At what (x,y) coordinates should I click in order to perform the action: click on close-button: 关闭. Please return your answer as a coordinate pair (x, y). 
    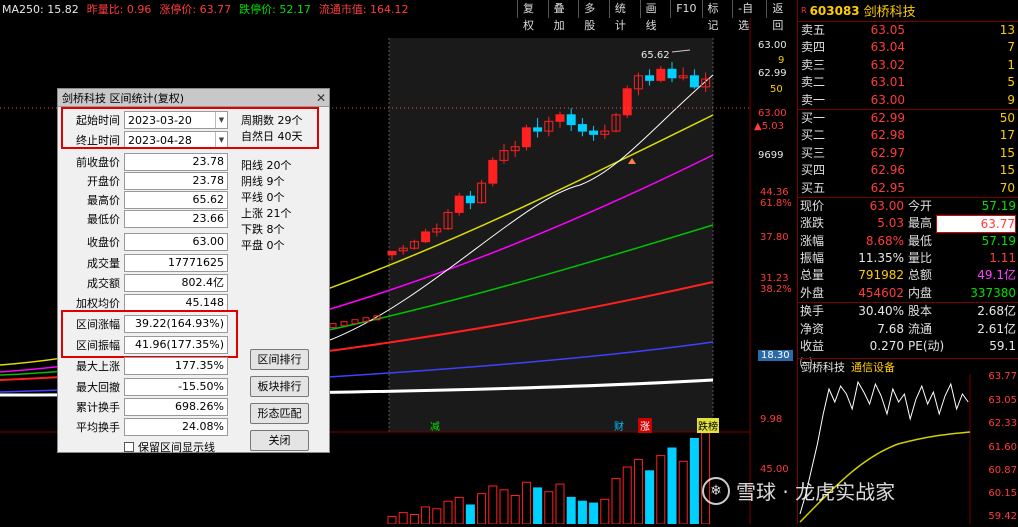
    Looking at the image, I should click on (279, 440).